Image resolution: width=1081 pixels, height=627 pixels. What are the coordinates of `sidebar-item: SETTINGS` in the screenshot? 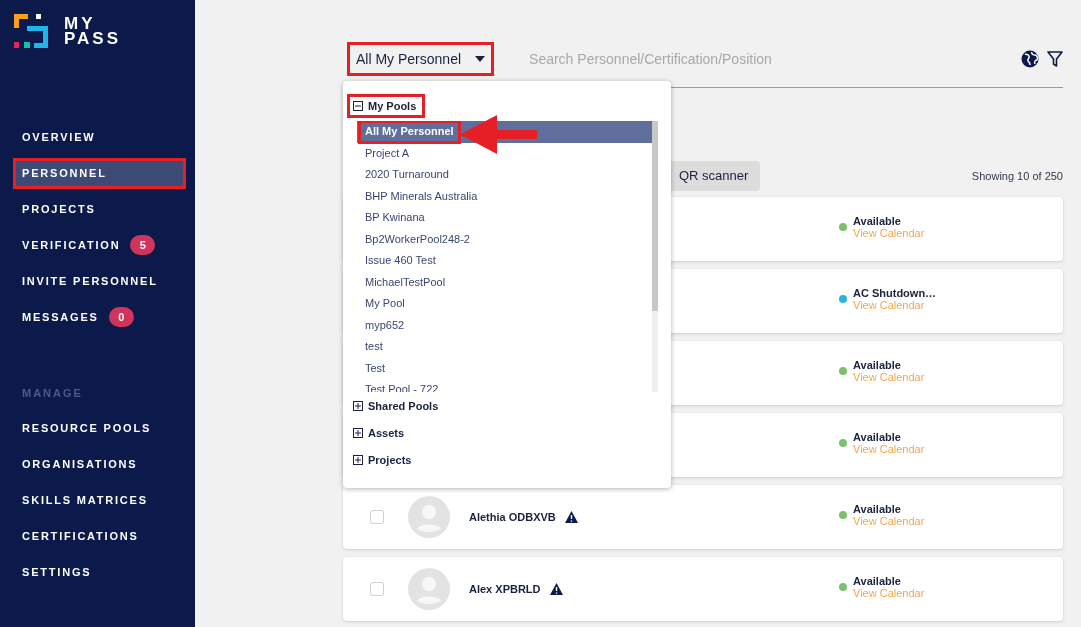 It's located at (57, 572).